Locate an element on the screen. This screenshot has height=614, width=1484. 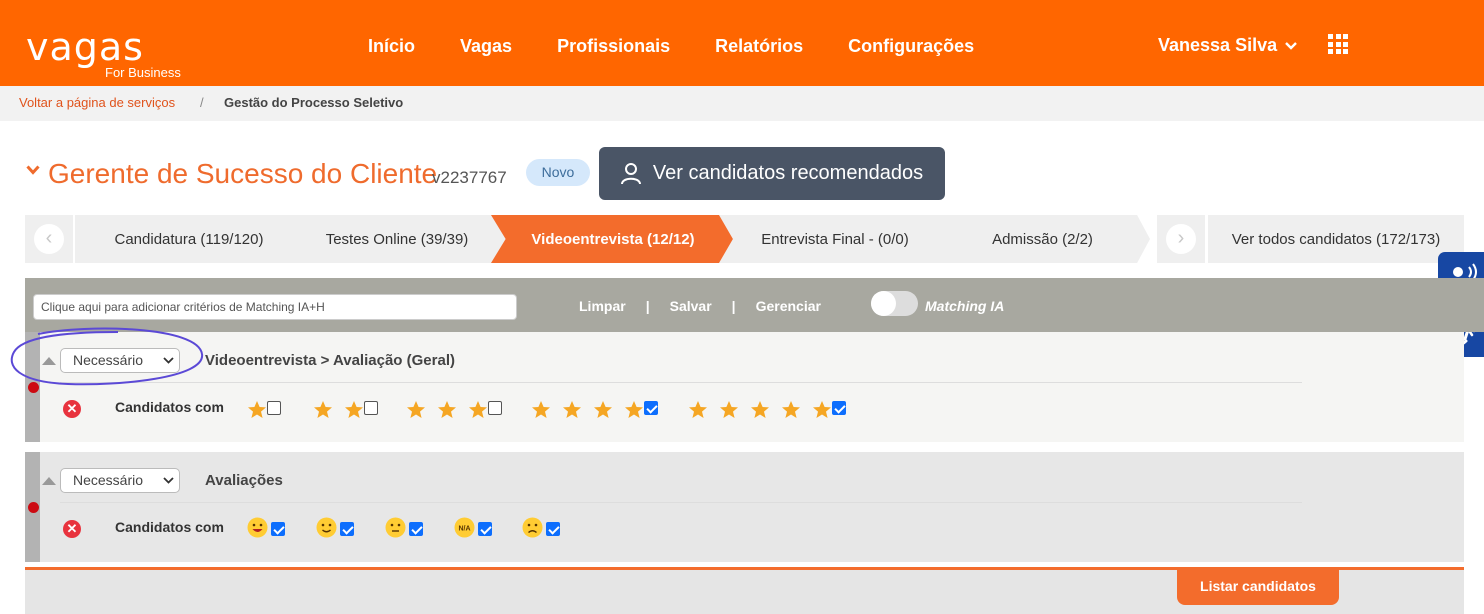
user-name: Vanessa Silva is located at coordinates (1218, 45).